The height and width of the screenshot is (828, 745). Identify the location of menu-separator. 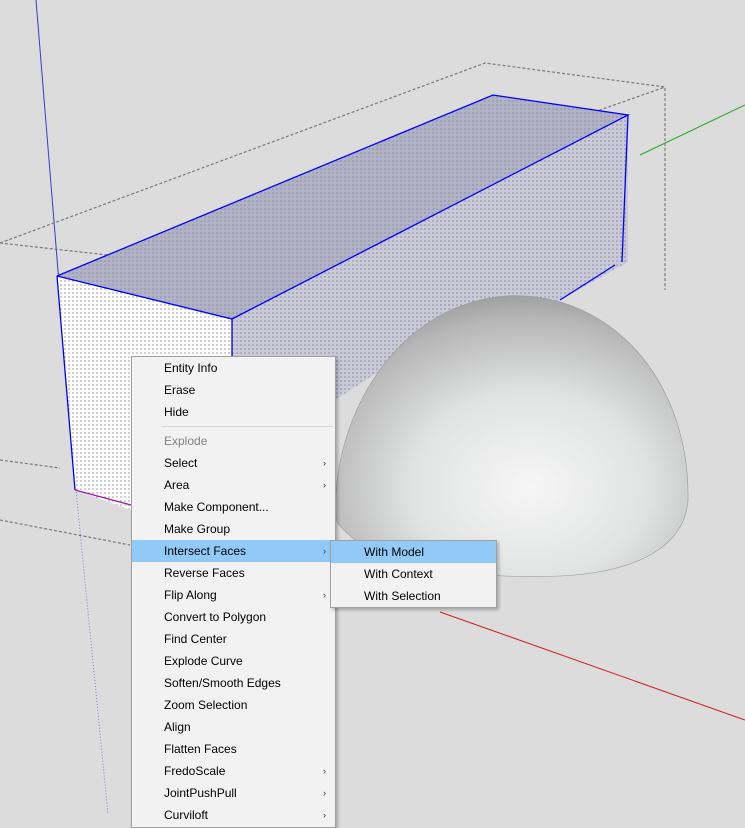
(247, 426).